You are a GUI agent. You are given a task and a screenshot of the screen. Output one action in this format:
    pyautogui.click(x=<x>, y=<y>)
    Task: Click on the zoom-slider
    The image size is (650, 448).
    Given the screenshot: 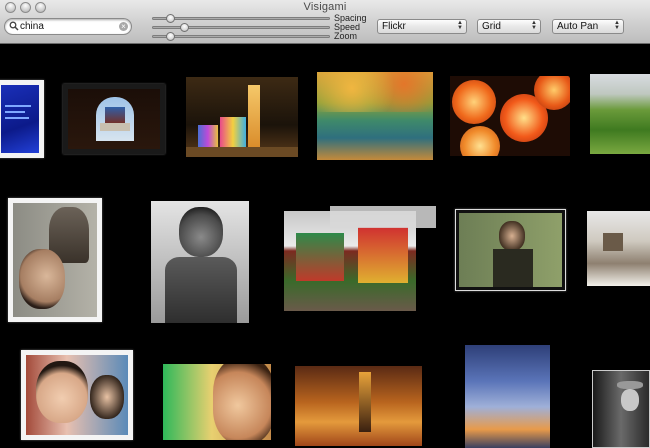 What is the action you would take?
    pyautogui.click(x=241, y=36)
    